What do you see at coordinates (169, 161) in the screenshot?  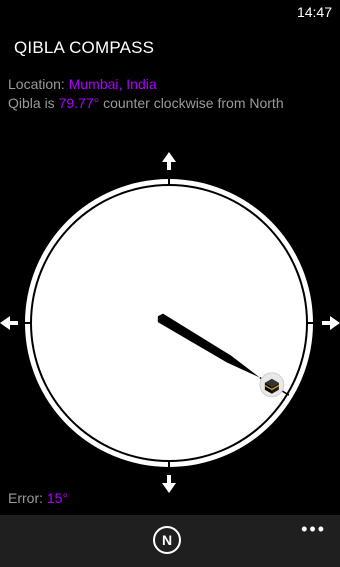 I see `arrow-up-icon` at bounding box center [169, 161].